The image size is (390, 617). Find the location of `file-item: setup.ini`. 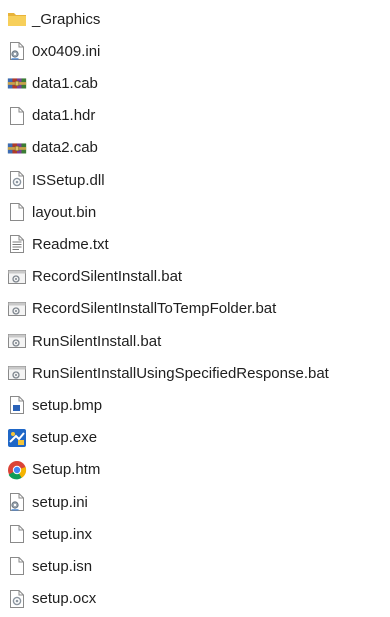

file-item: setup.ini is located at coordinates (47, 502).